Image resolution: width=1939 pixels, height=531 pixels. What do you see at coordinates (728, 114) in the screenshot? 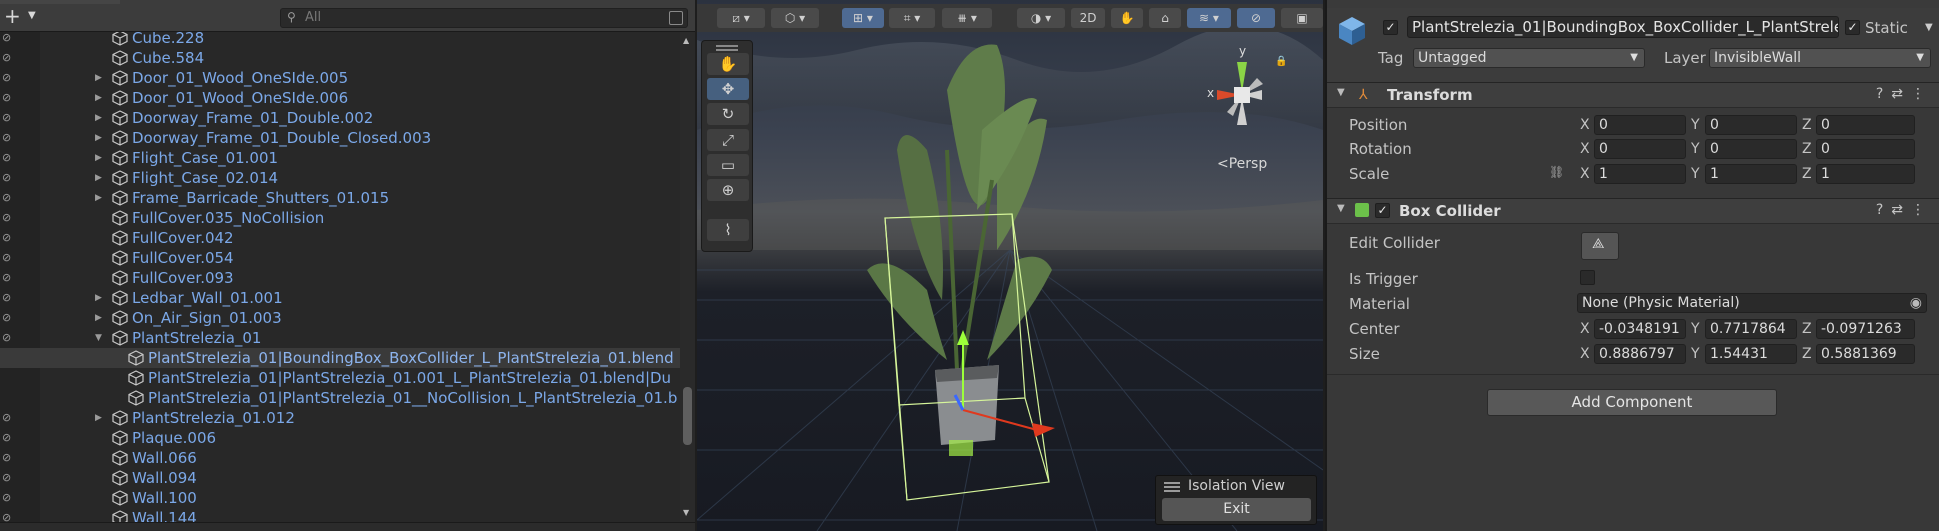
I see `rotate-tool-button: ↻` at bounding box center [728, 114].